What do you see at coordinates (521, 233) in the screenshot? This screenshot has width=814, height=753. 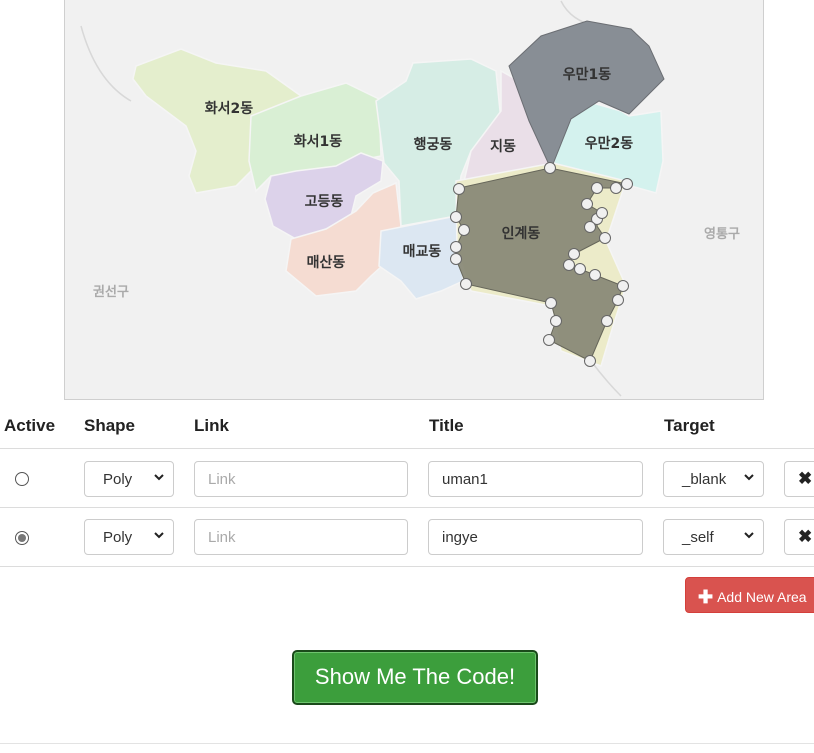 I see `label-ingye: 인계동` at bounding box center [521, 233].